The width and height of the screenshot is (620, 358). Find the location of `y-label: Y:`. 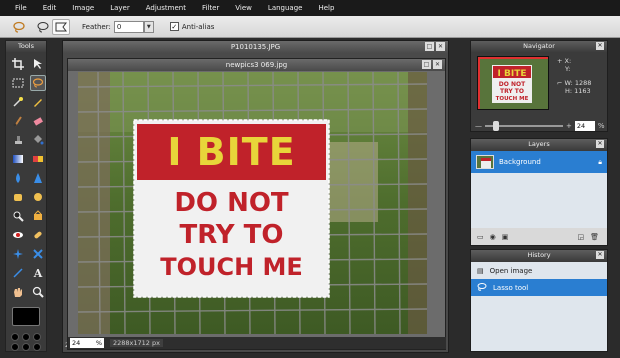

y-label: Y: is located at coordinates (568, 69).